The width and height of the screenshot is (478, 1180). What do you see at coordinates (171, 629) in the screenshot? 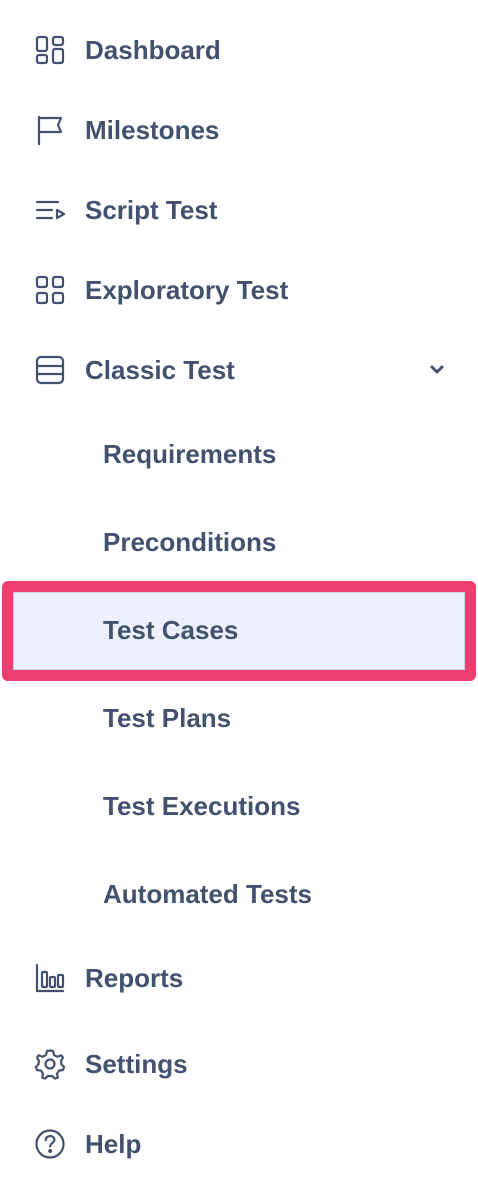
I see `sidebar-subitem-label: Test Cases` at bounding box center [171, 629].